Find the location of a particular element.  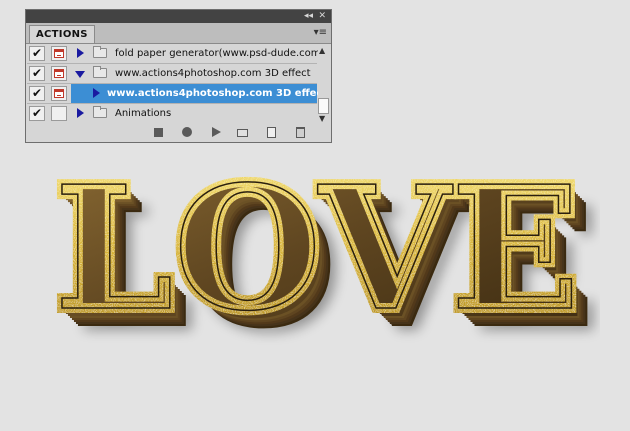

scrollbar: ▲ ▼ is located at coordinates (324, 84).